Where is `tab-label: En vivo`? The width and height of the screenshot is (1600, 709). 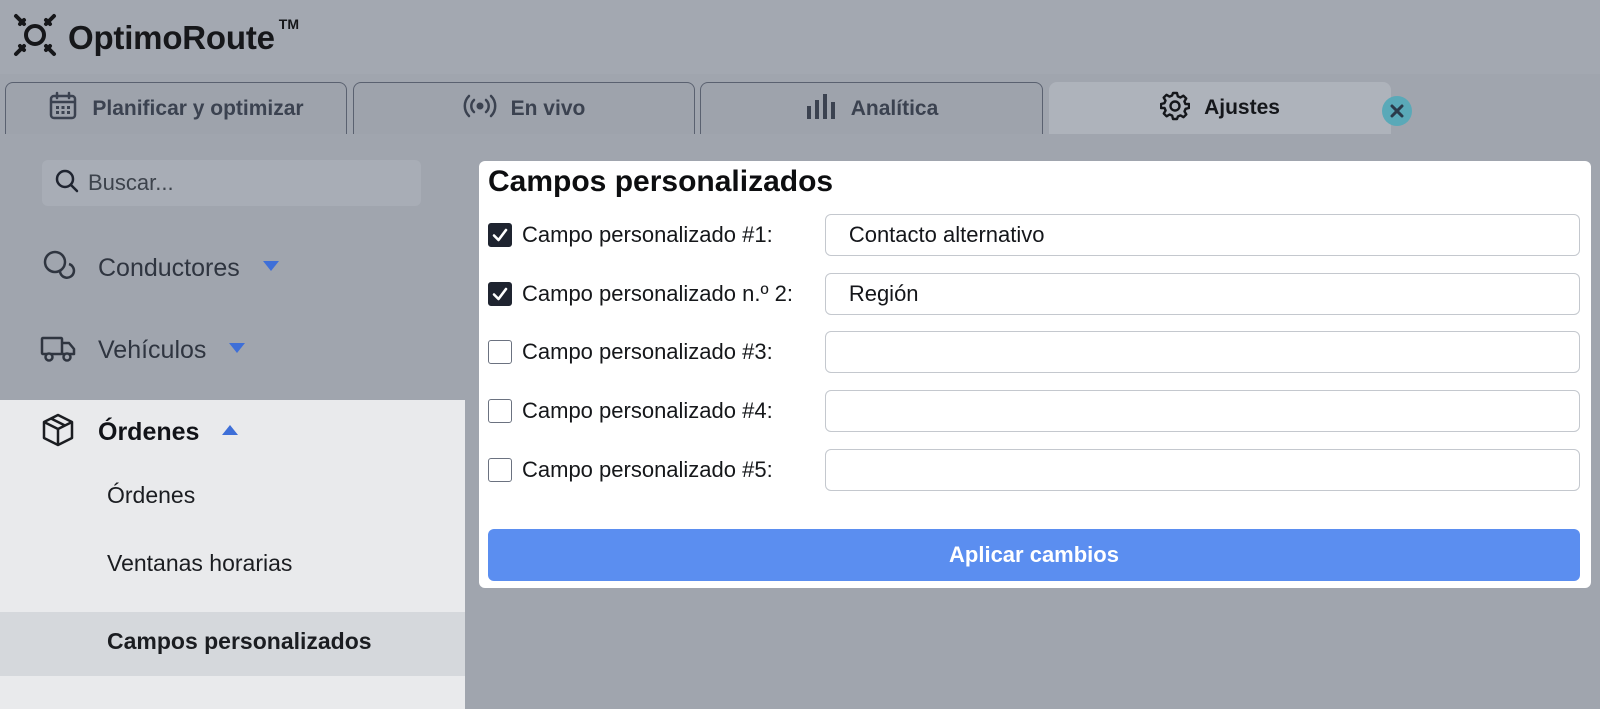 tab-label: En vivo is located at coordinates (548, 108).